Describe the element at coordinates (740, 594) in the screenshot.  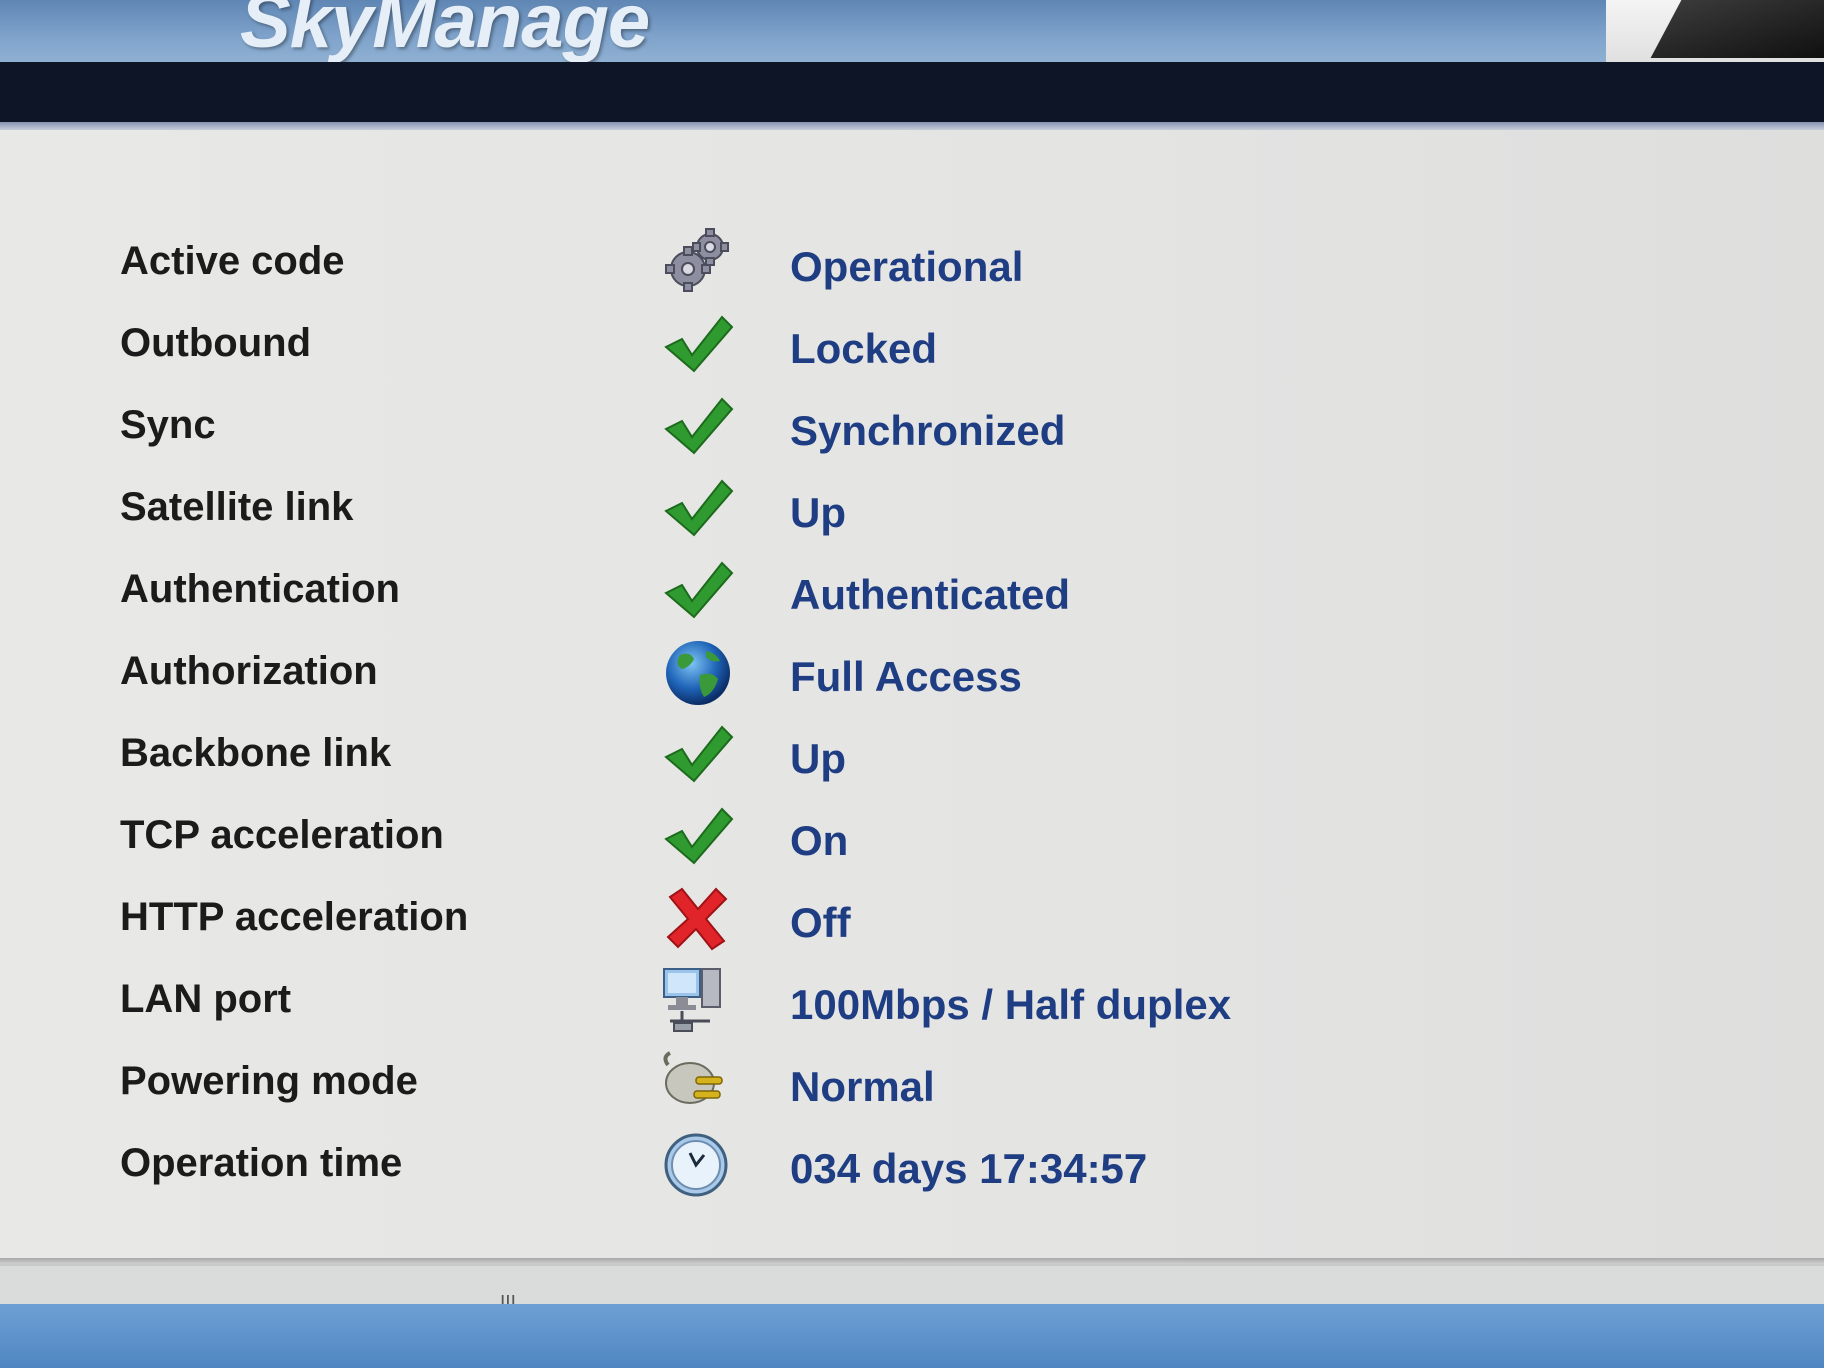
I see `status-row-authentication: Authentication Authenticated` at that location.